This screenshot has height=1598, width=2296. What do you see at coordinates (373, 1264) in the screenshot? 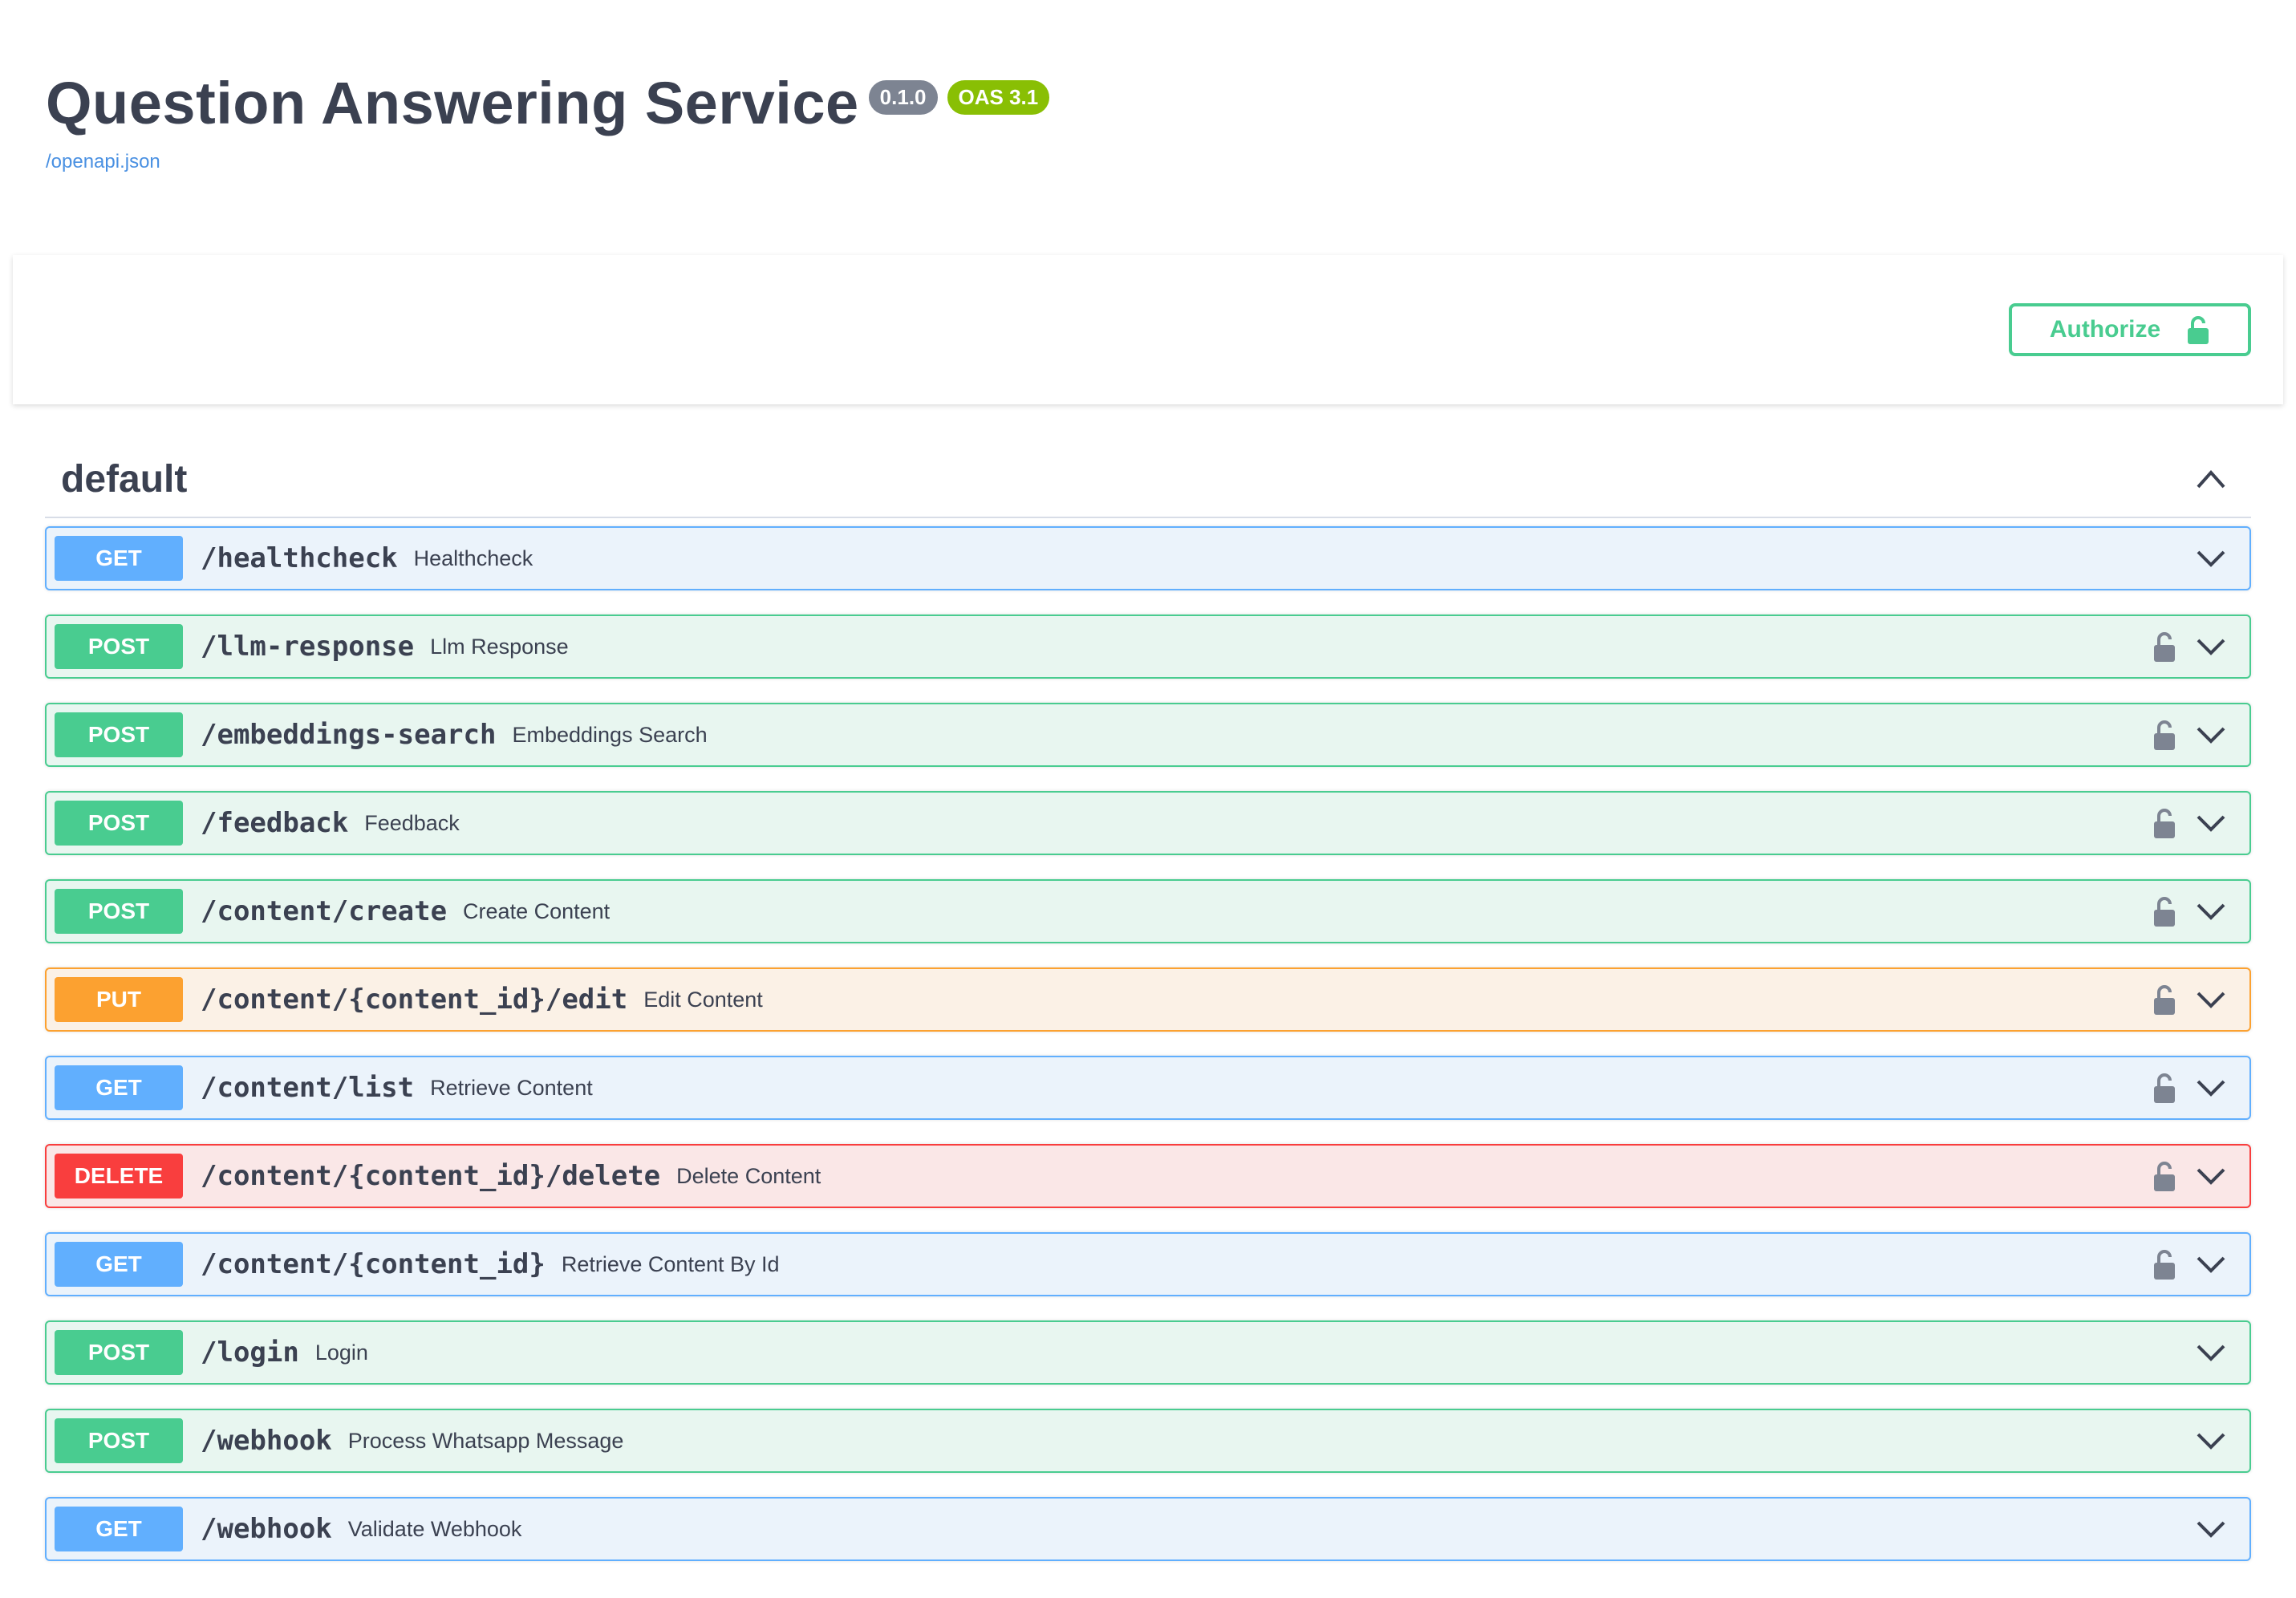
I see `operation-path: /content/{content_id}` at bounding box center [373, 1264].